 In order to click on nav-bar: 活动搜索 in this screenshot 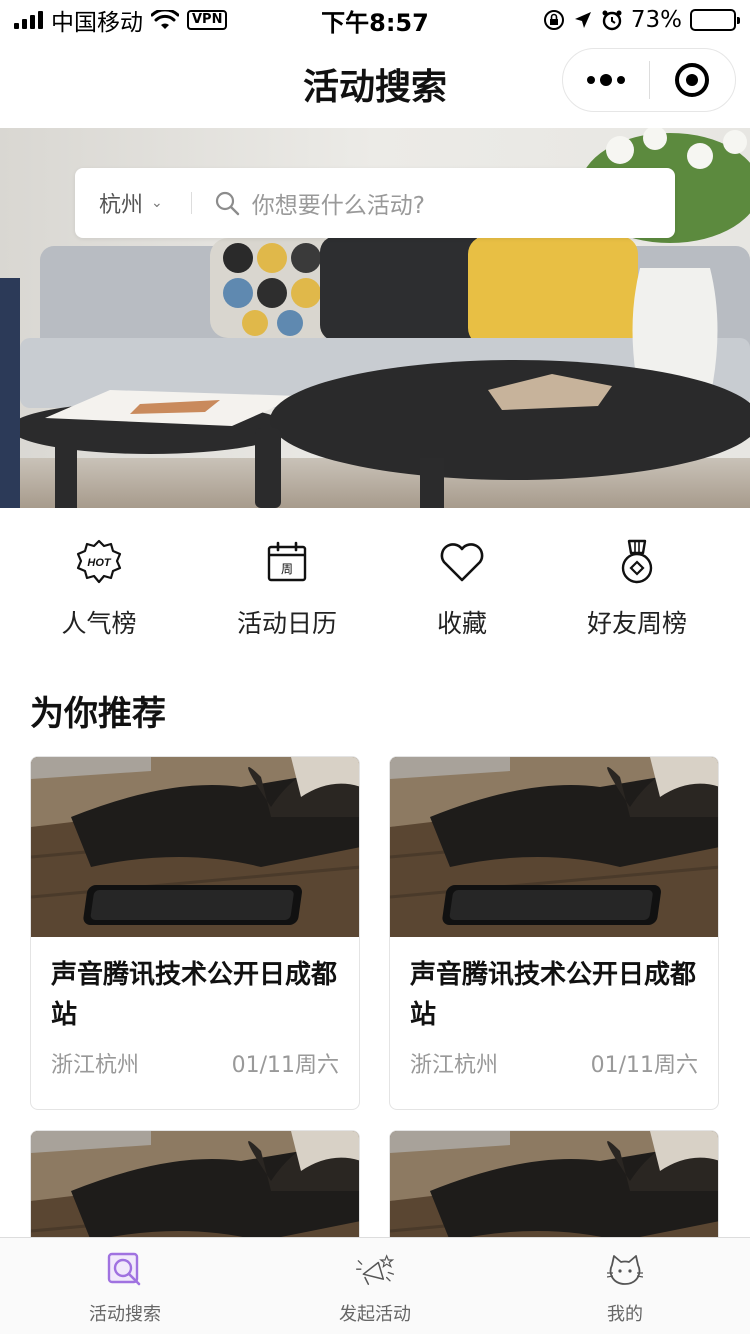, I will do `click(375, 84)`.